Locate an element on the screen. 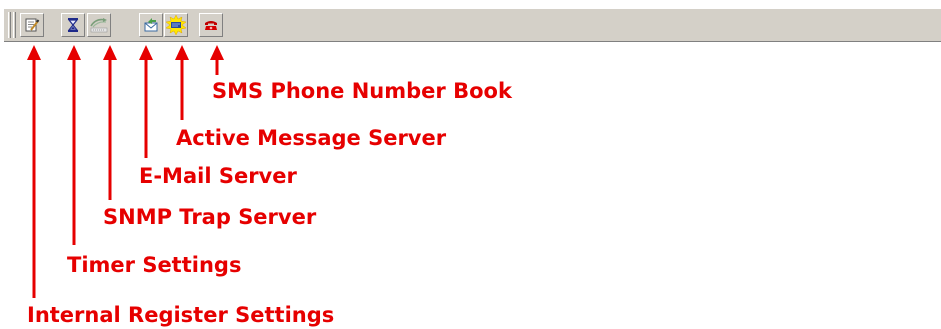 The width and height of the screenshot is (941, 329). label-snmp-trap-server: SNMP Trap Server is located at coordinates (210, 217).